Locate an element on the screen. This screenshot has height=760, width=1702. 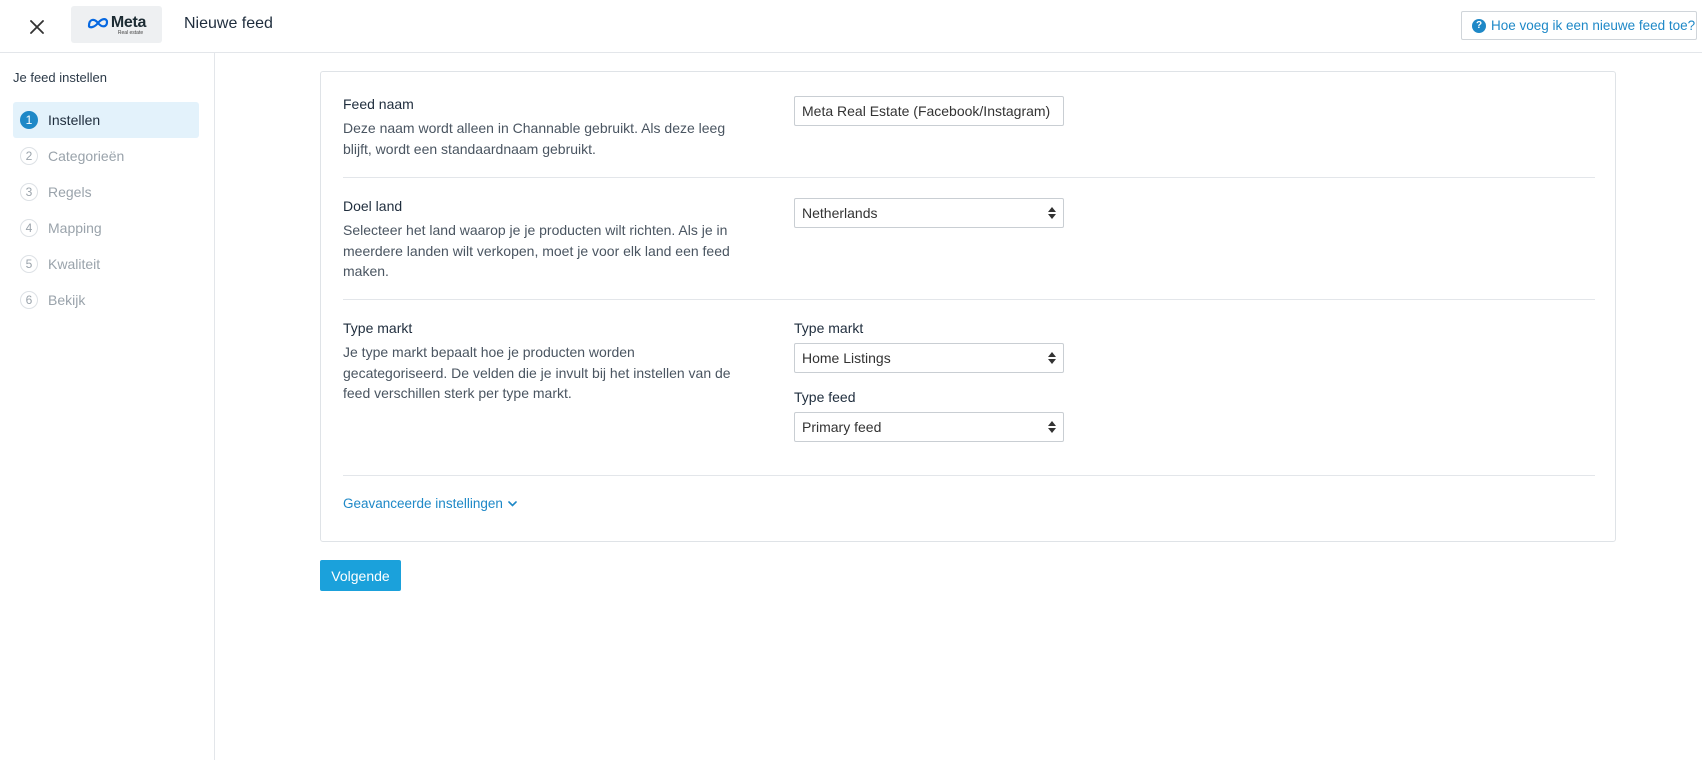
advanced-settings-label: Geavanceerde instellingen is located at coordinates (423, 503).